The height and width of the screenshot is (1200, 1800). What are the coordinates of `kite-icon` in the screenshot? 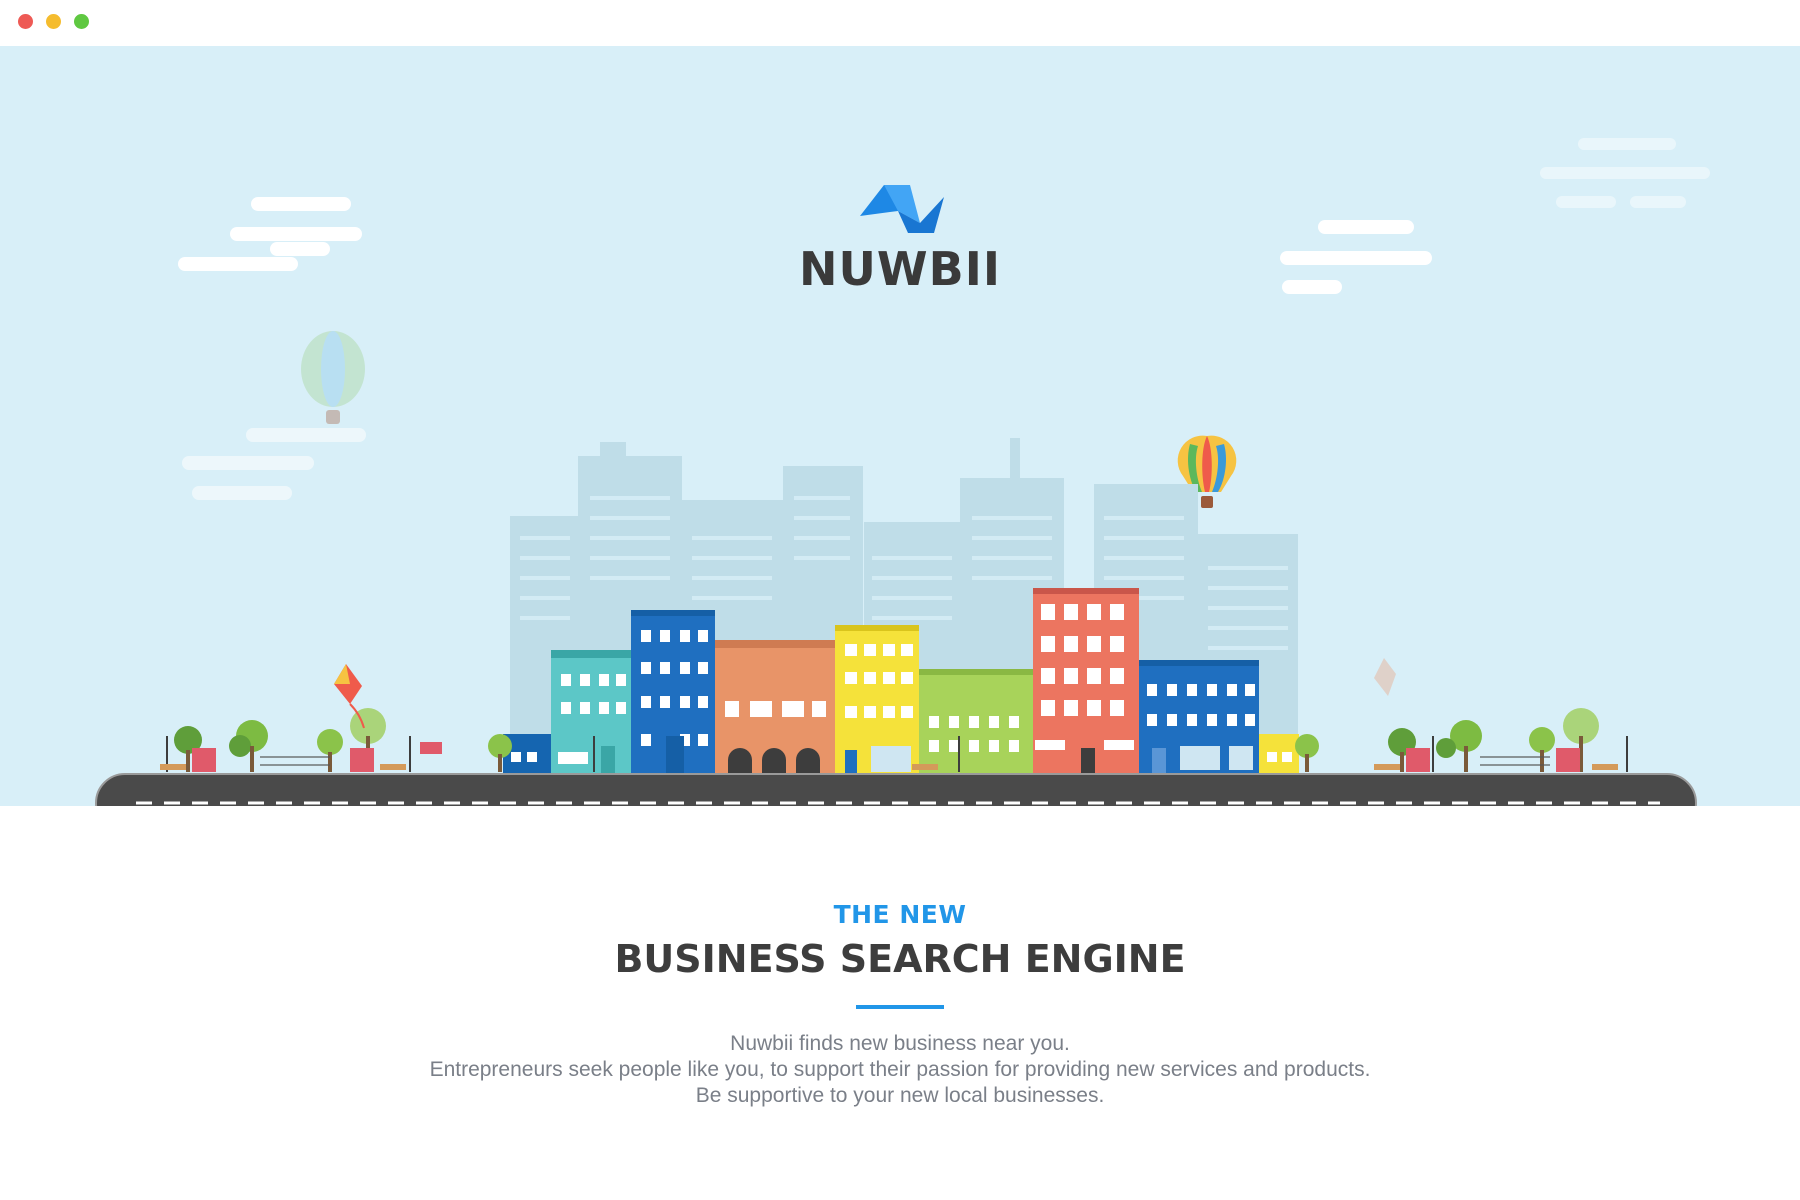 It's located at (349, 696).